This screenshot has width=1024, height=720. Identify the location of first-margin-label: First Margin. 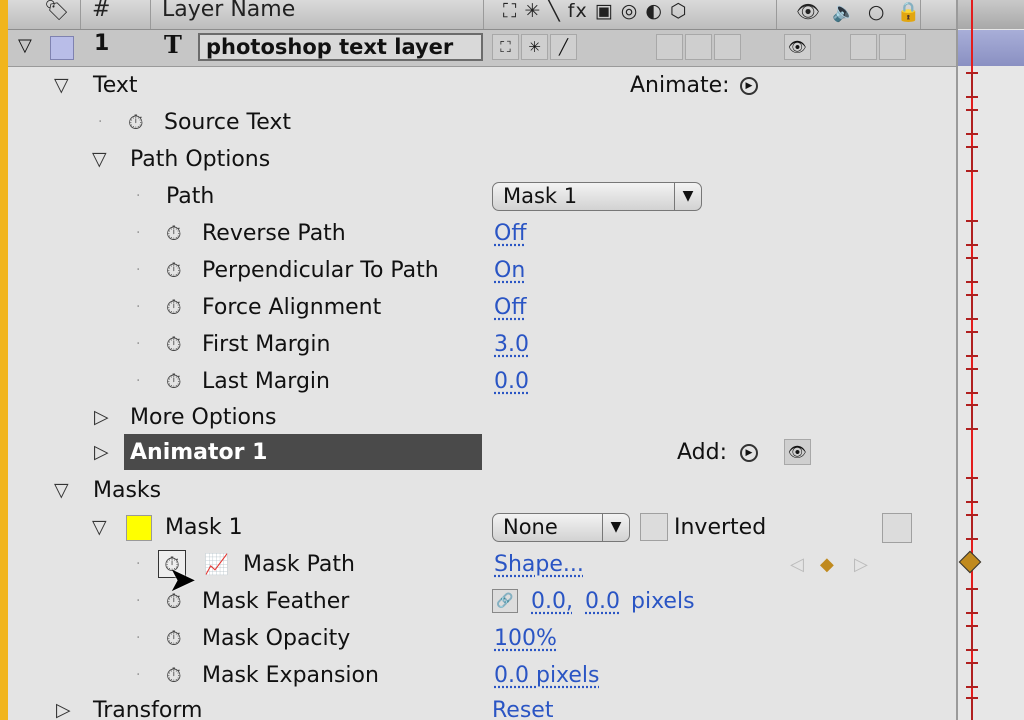
(266, 344).